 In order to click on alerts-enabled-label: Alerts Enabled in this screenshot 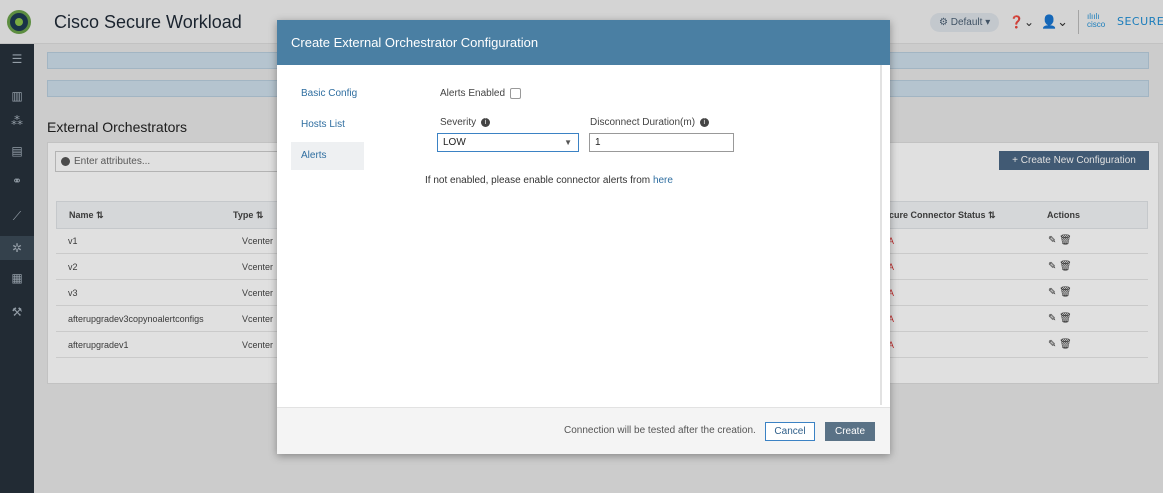, I will do `click(473, 93)`.